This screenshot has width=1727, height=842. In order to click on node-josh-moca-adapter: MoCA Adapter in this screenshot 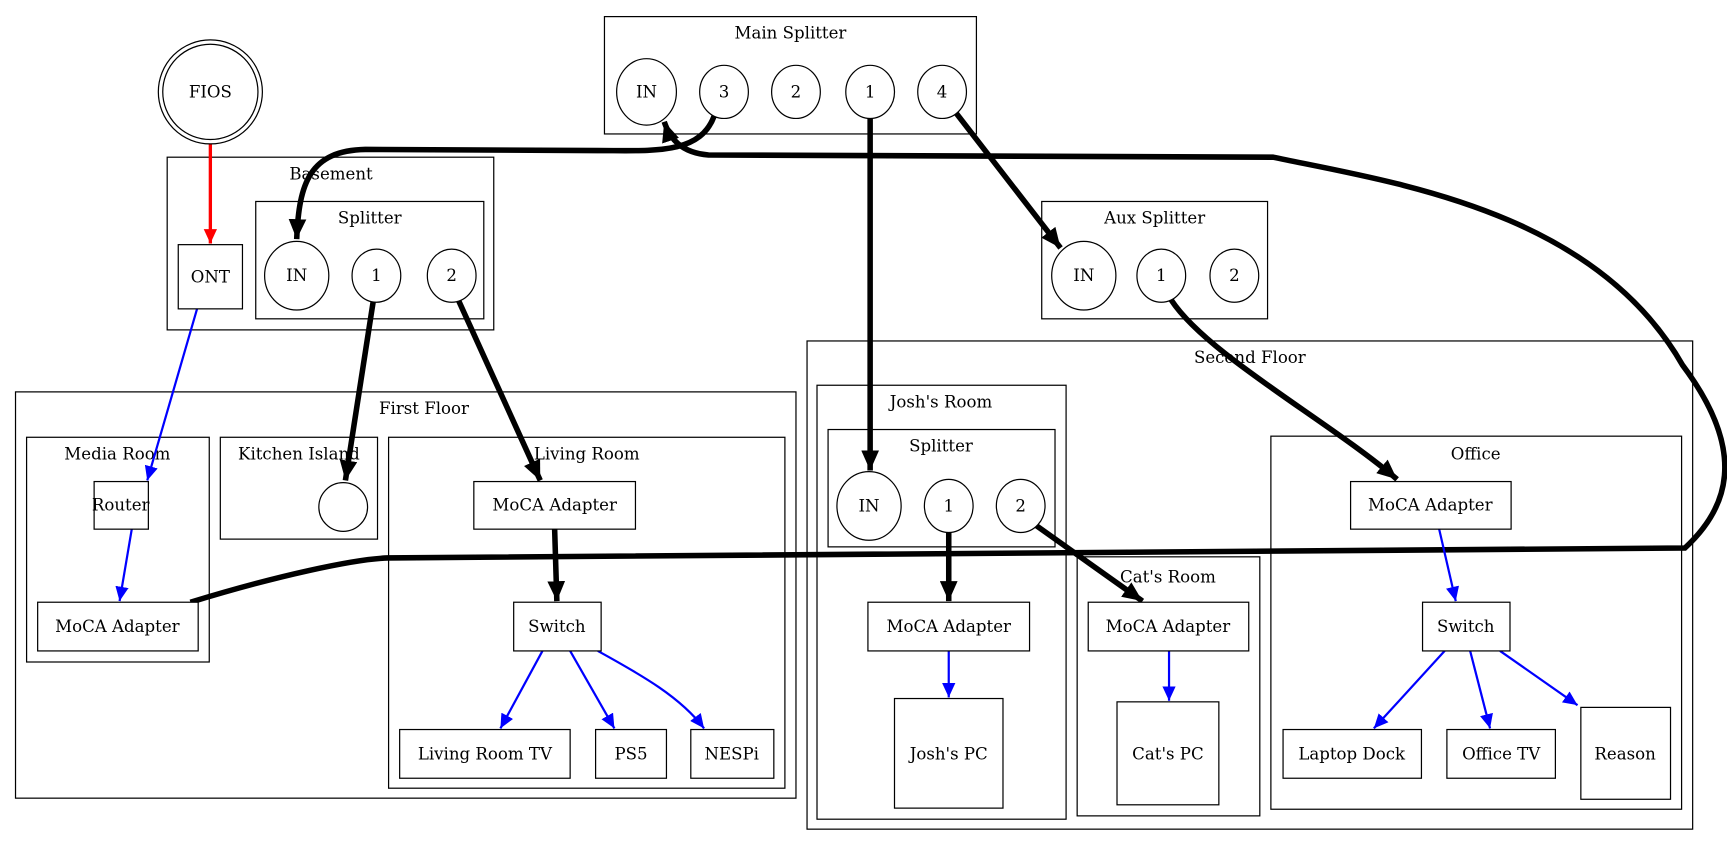, I will do `click(949, 626)`.